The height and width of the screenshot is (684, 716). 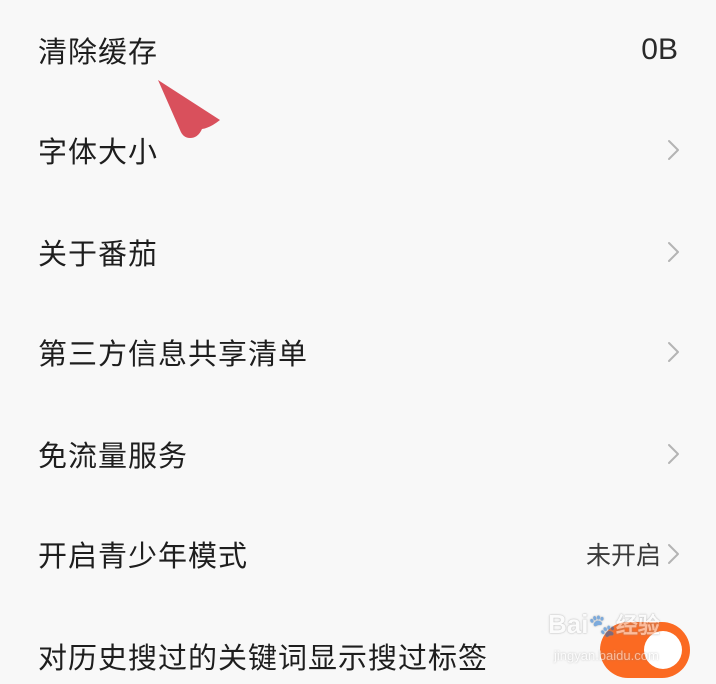 I want to click on watermark: Bai🐾经验 jingyan.baidu.com, so click(x=628, y=637).